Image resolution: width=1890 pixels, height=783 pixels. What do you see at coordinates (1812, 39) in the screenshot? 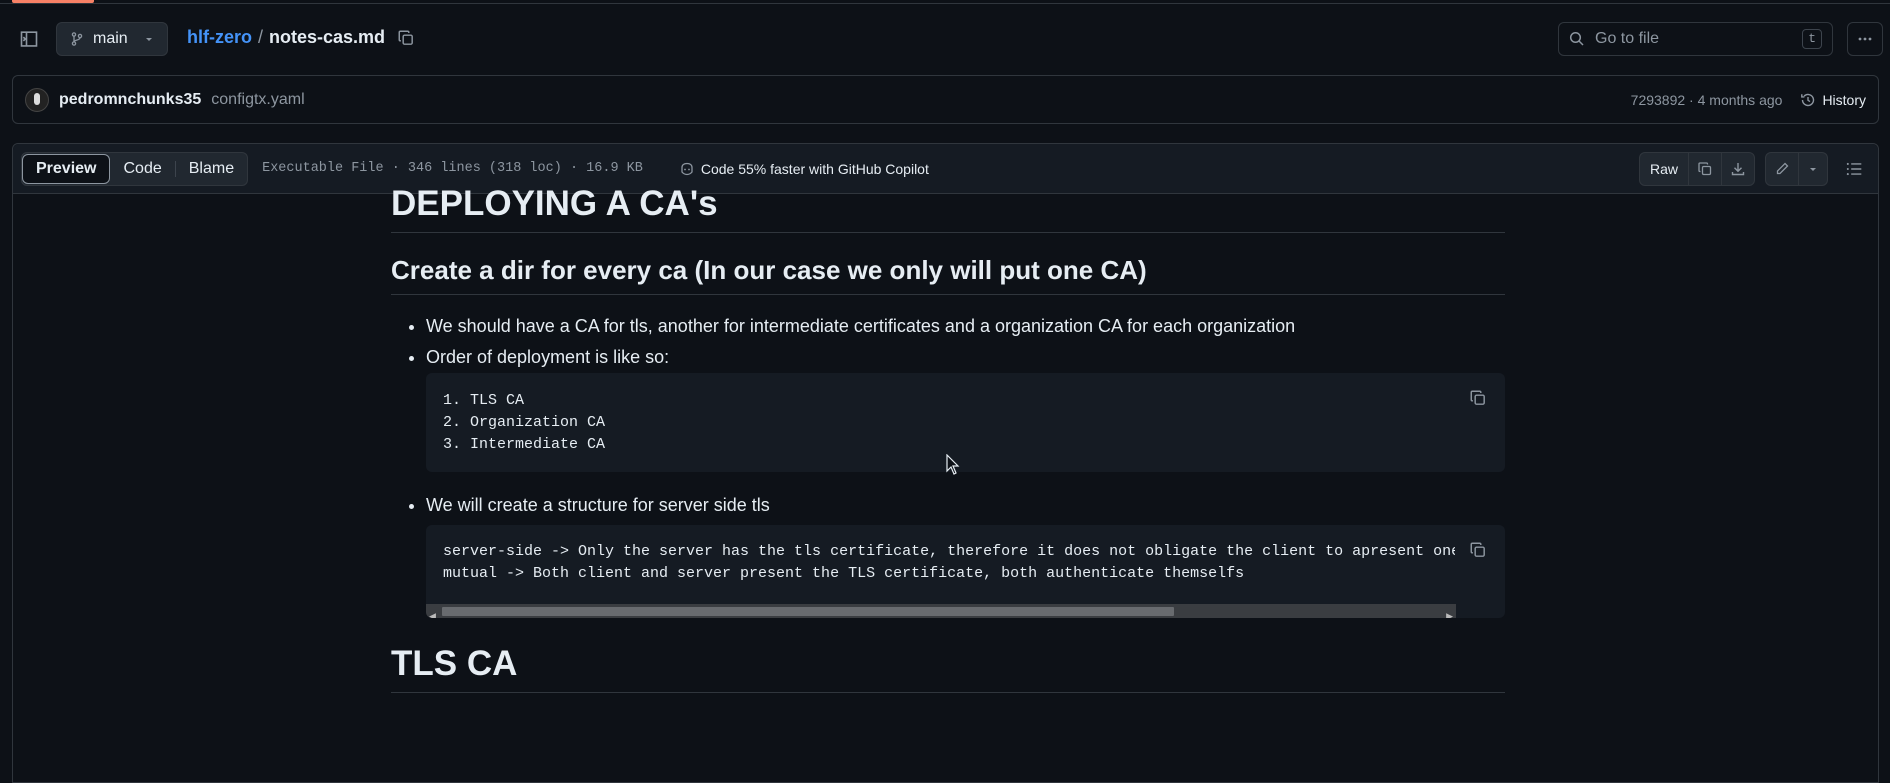
I see `keyboard-shortcut-badge: t` at bounding box center [1812, 39].